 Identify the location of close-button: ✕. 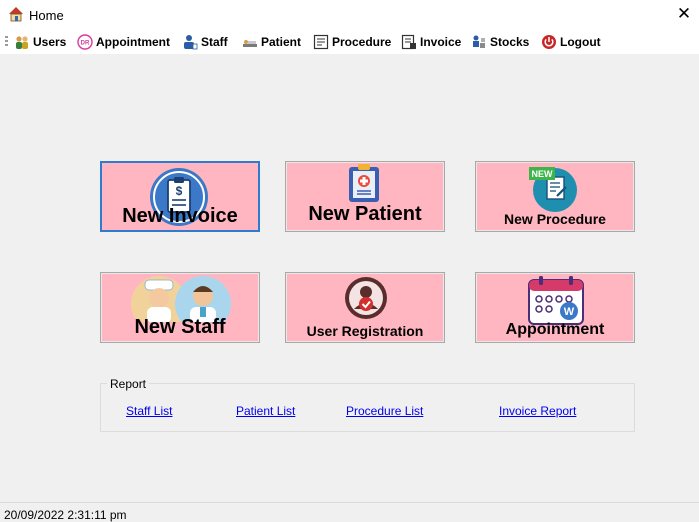
(684, 15).